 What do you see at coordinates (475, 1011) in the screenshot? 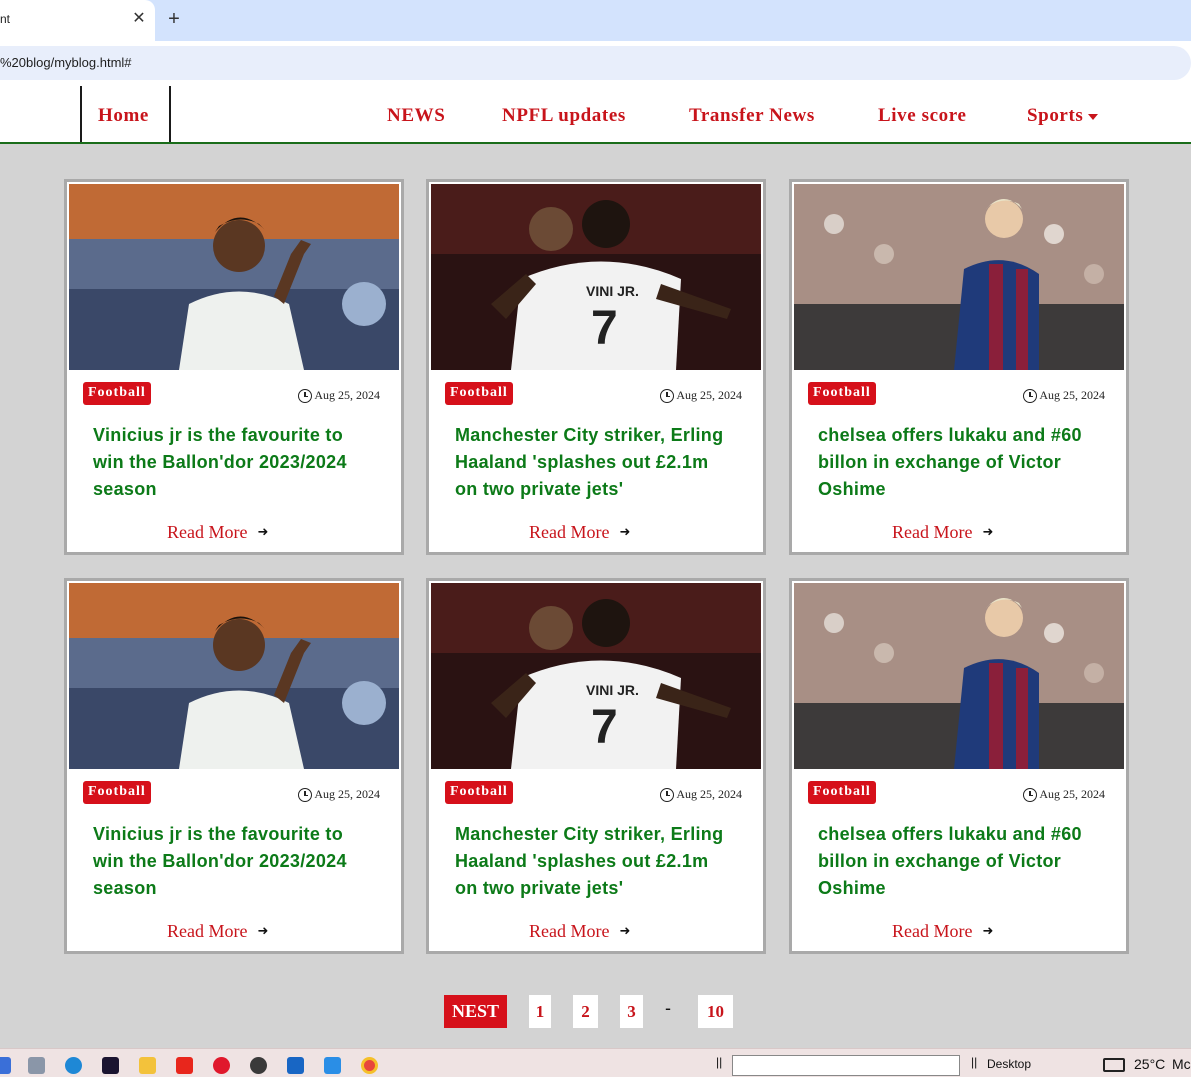
I see `pagination-next-button: NEST` at bounding box center [475, 1011].